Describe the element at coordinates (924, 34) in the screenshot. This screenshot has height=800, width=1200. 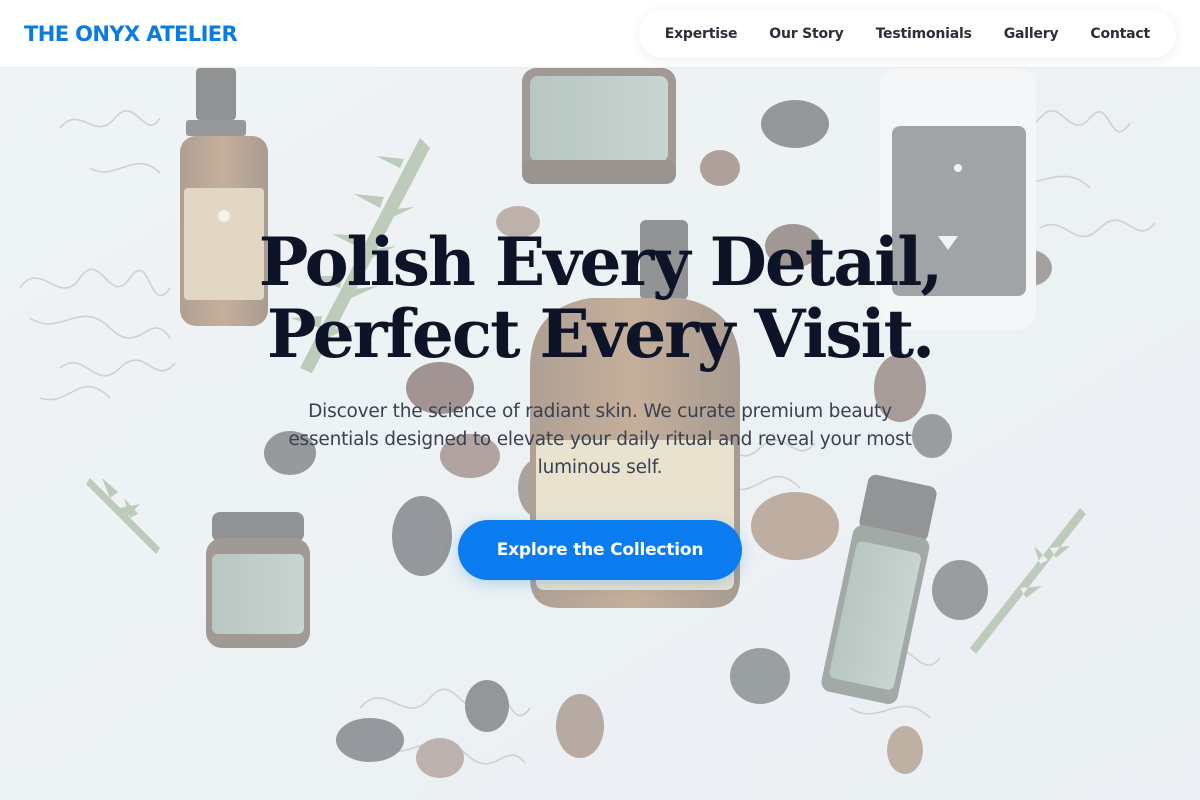
I see `nav-link-testimonials: Testimonials` at that location.